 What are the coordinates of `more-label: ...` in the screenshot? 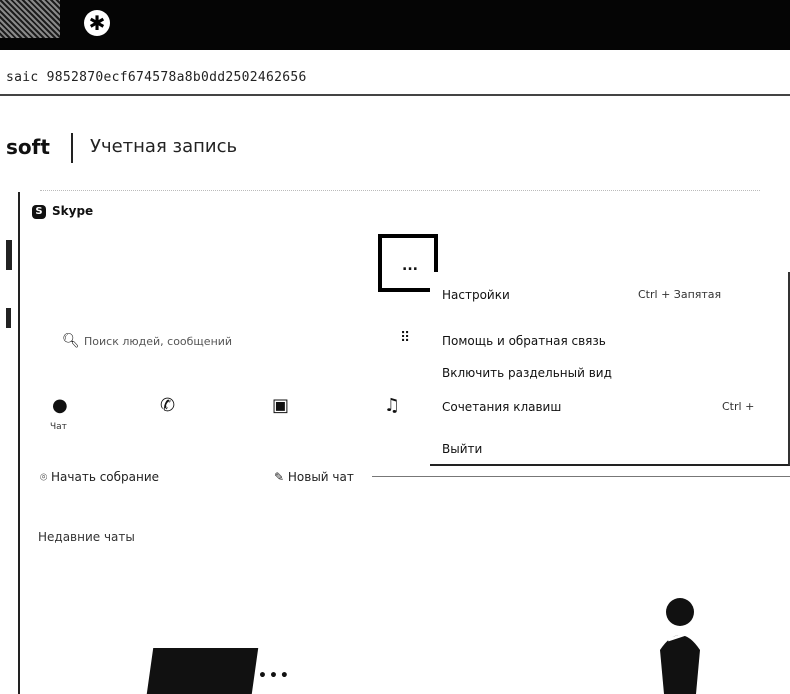 It's located at (410, 266).